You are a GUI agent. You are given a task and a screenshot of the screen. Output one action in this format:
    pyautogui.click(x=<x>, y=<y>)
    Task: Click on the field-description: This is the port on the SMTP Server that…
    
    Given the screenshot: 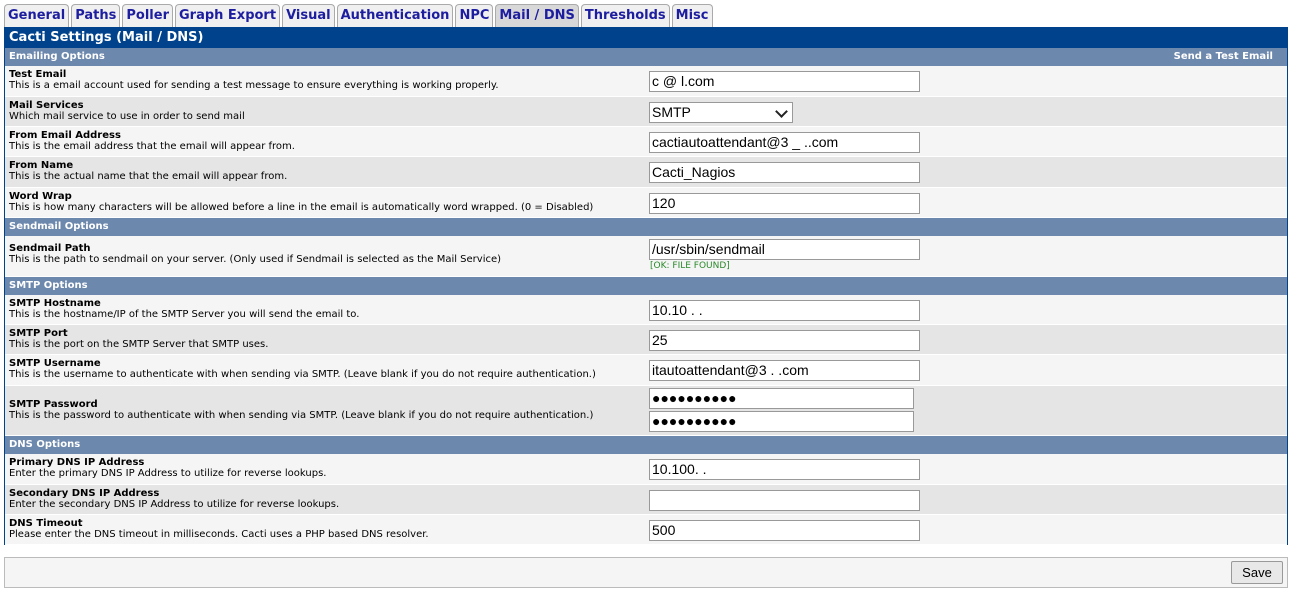 What is the action you would take?
    pyautogui.click(x=139, y=344)
    